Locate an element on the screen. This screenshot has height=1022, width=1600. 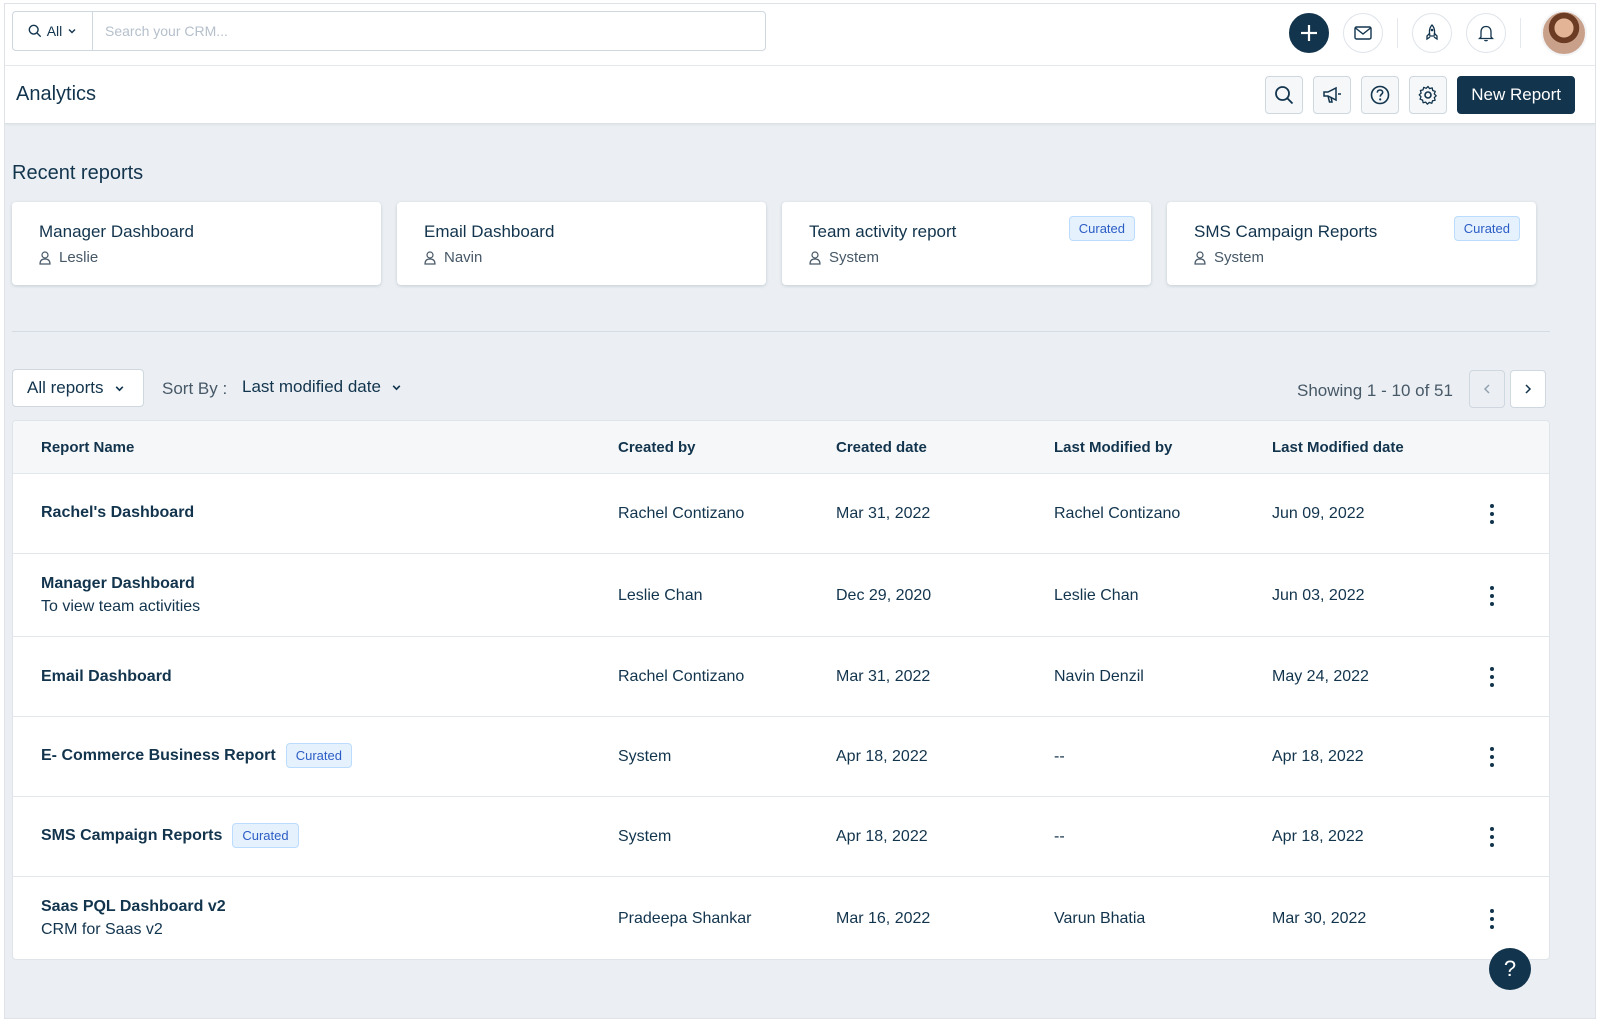
pagination-status: Showing 1 - 10 of 51 is located at coordinates (1375, 390).